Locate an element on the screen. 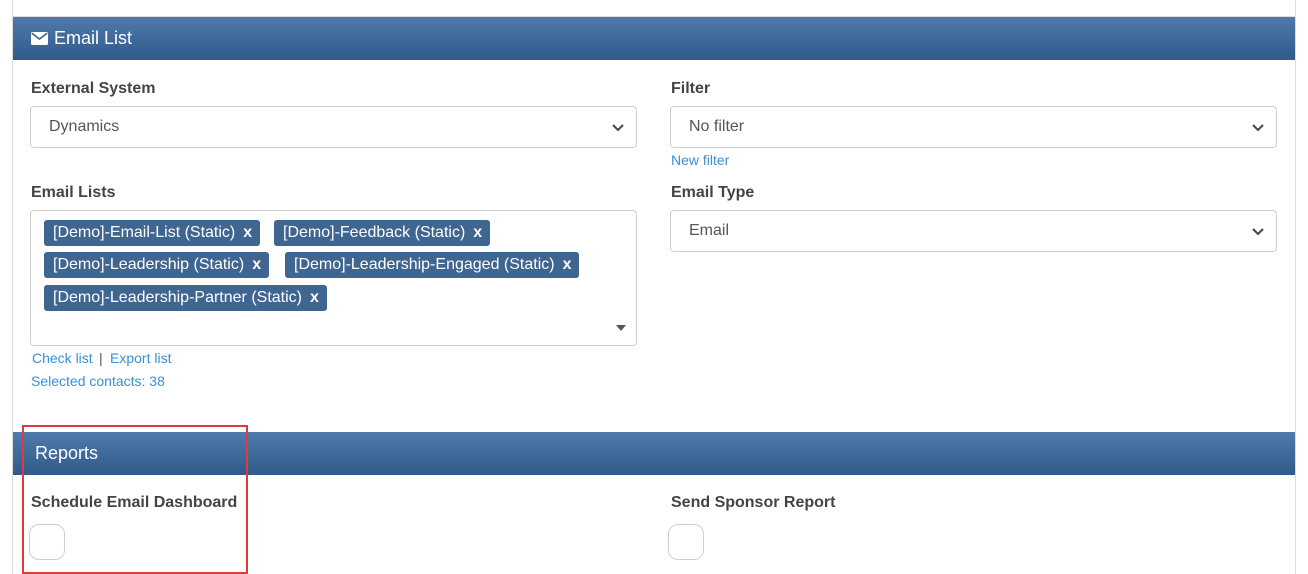 This screenshot has width=1308, height=574. caret-down-icon is located at coordinates (621, 328).